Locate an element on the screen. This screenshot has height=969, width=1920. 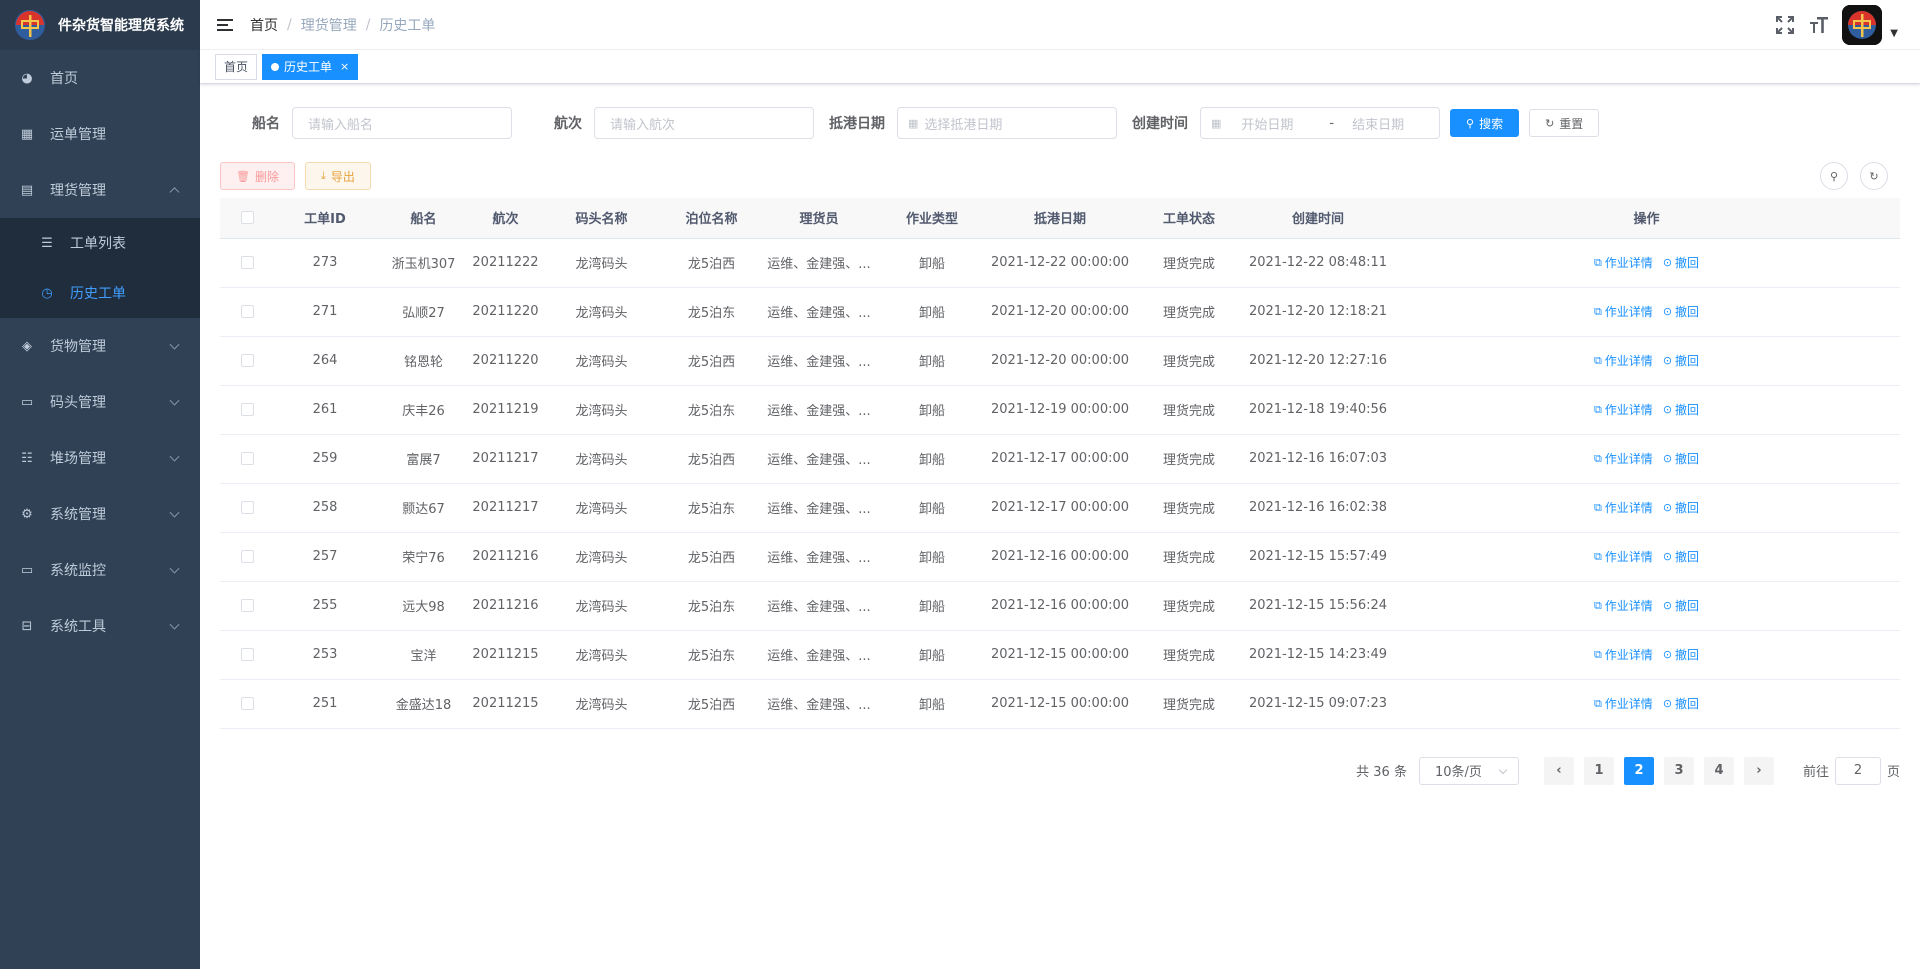
revoke-circle-icon: ⊙ is located at coordinates (1667, 654).